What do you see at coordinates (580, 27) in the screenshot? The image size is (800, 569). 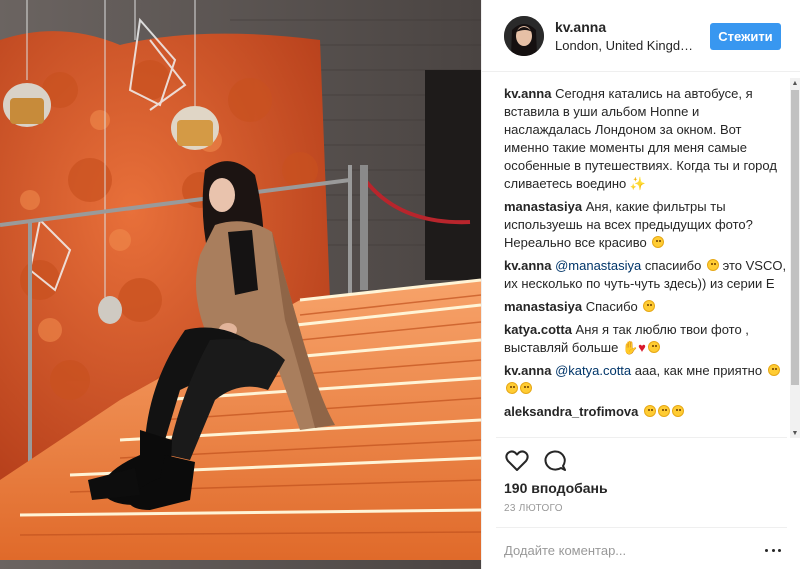 I see `username-link: kv.anna` at bounding box center [580, 27].